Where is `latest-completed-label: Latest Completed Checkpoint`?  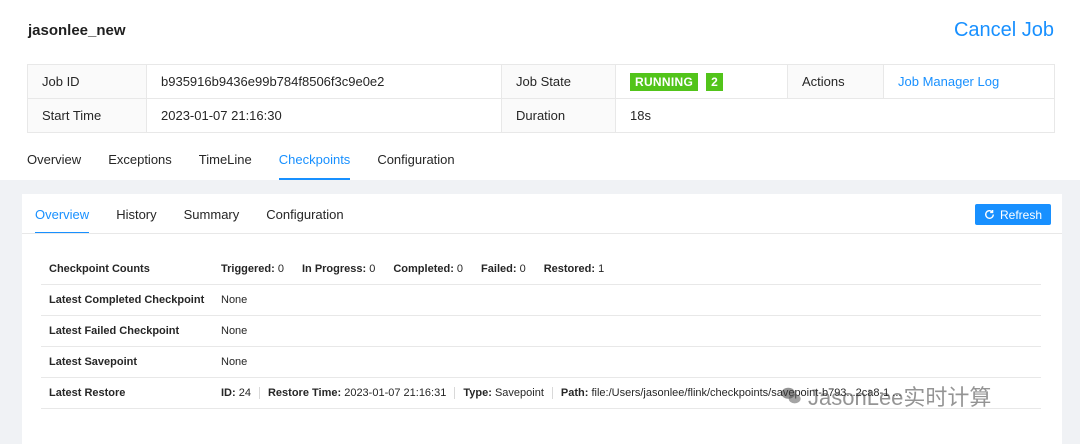
latest-completed-label: Latest Completed Checkpoint is located at coordinates (127, 300).